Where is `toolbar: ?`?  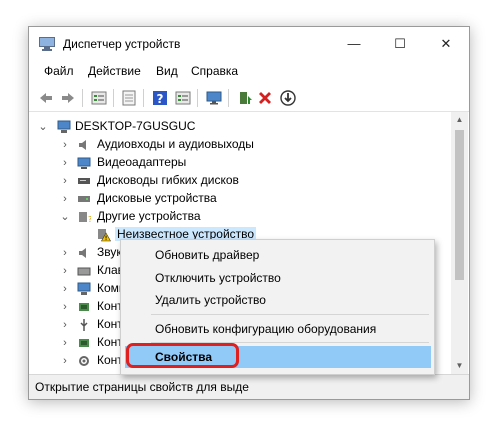
toolbar: ? is located at coordinates (249, 98).